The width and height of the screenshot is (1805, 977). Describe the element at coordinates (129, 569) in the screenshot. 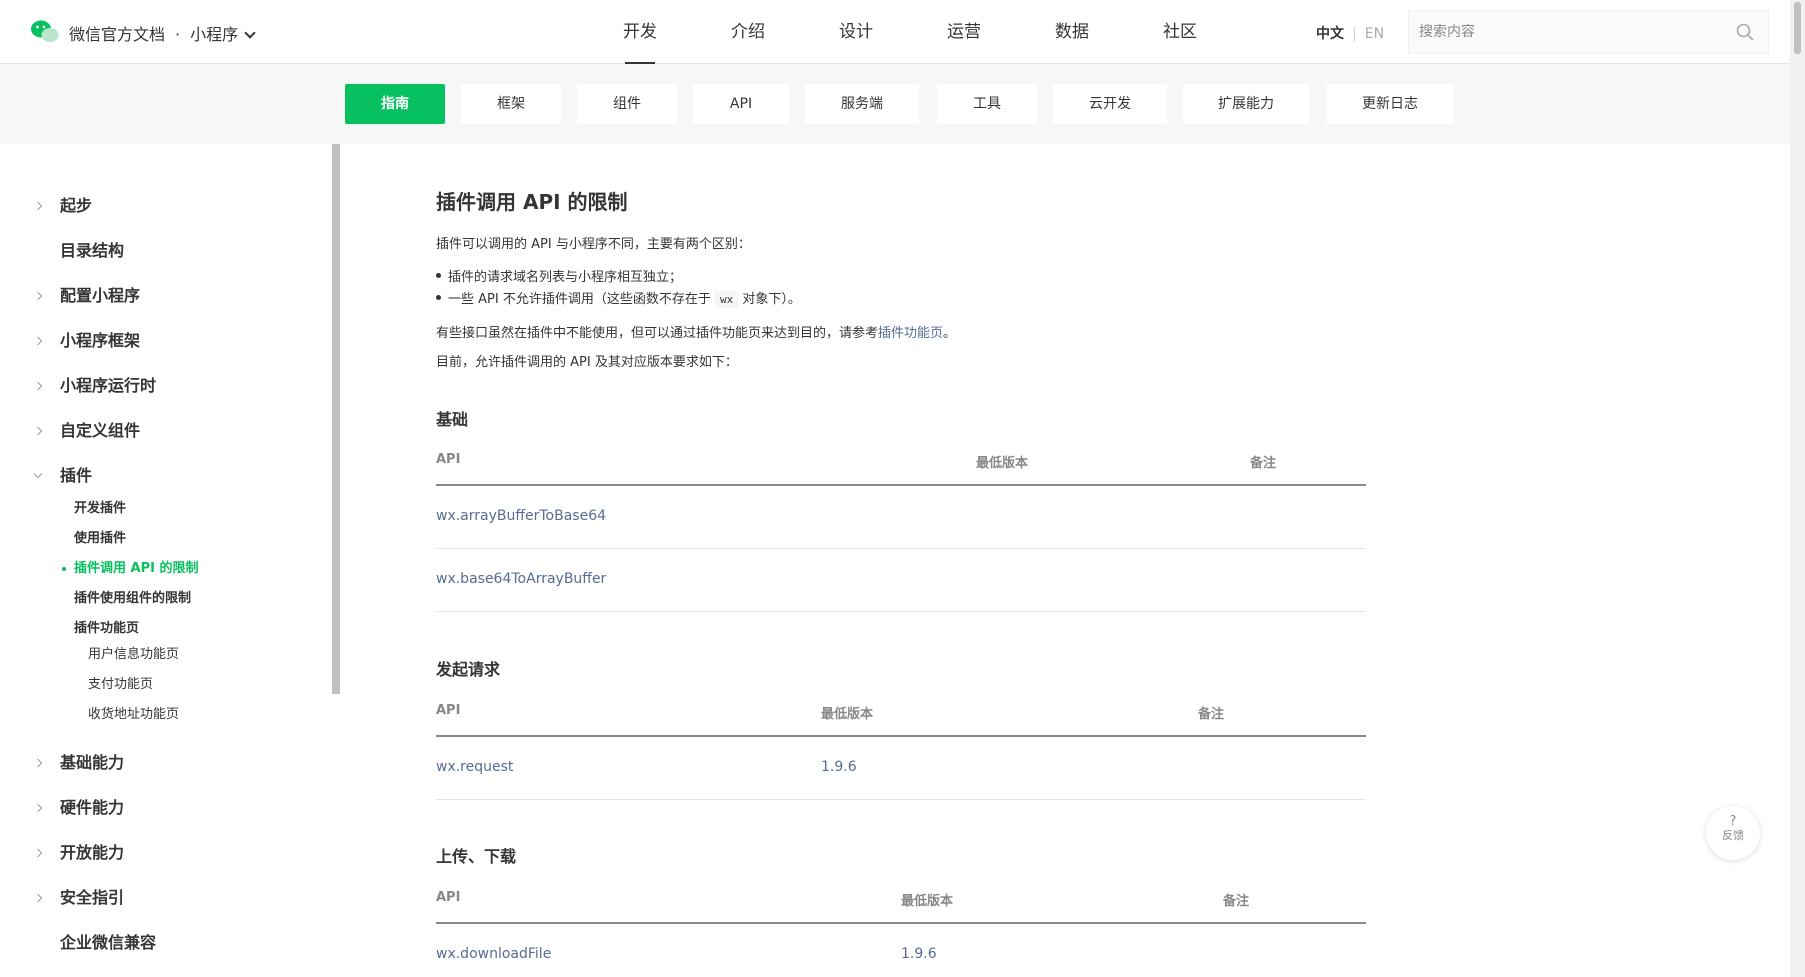

I see `sidebar-sub-api-limits: 插件调用 API 的限制` at that location.